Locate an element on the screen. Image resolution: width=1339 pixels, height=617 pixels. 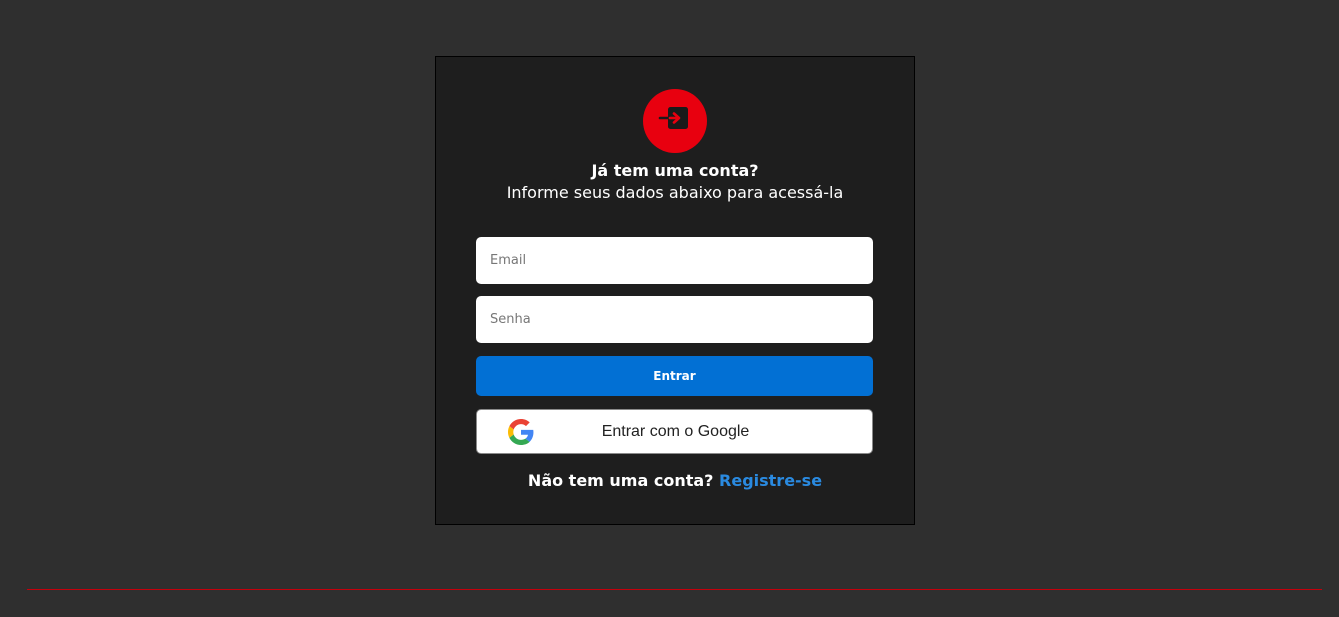
login-arrow-icon is located at coordinates (675, 121).